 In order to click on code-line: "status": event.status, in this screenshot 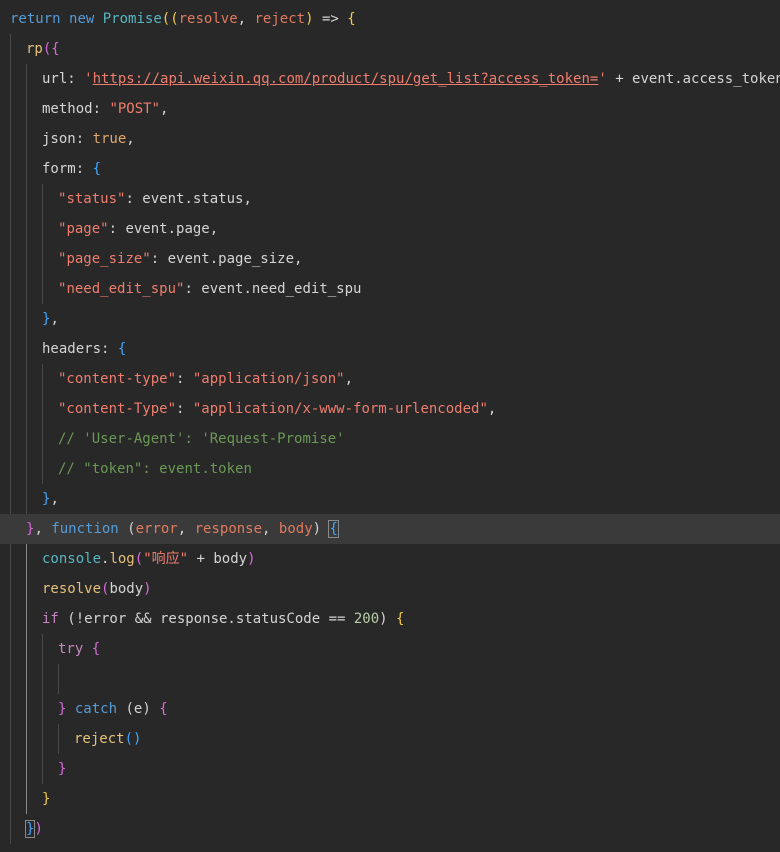, I will do `click(390, 199)`.